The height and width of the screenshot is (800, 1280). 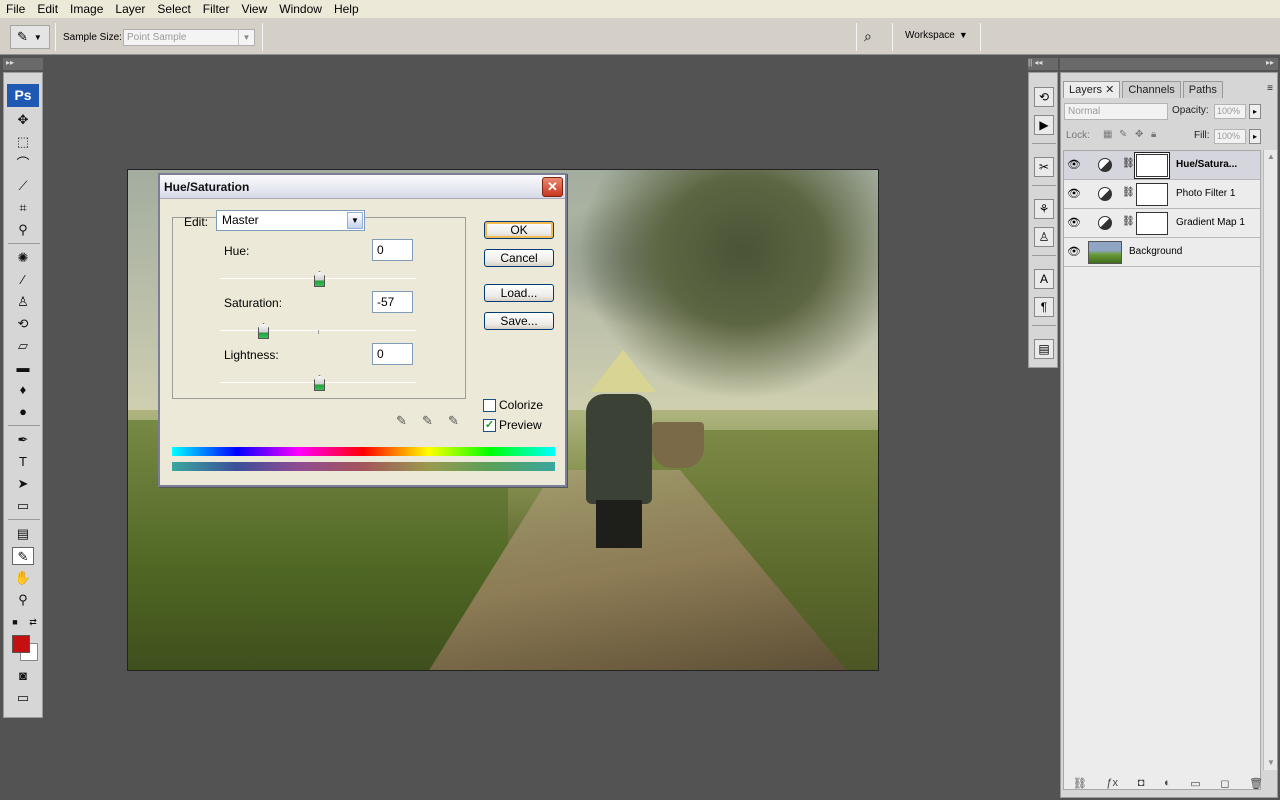 What do you see at coordinates (392, 250) in the screenshot?
I see `hue-input: 0` at bounding box center [392, 250].